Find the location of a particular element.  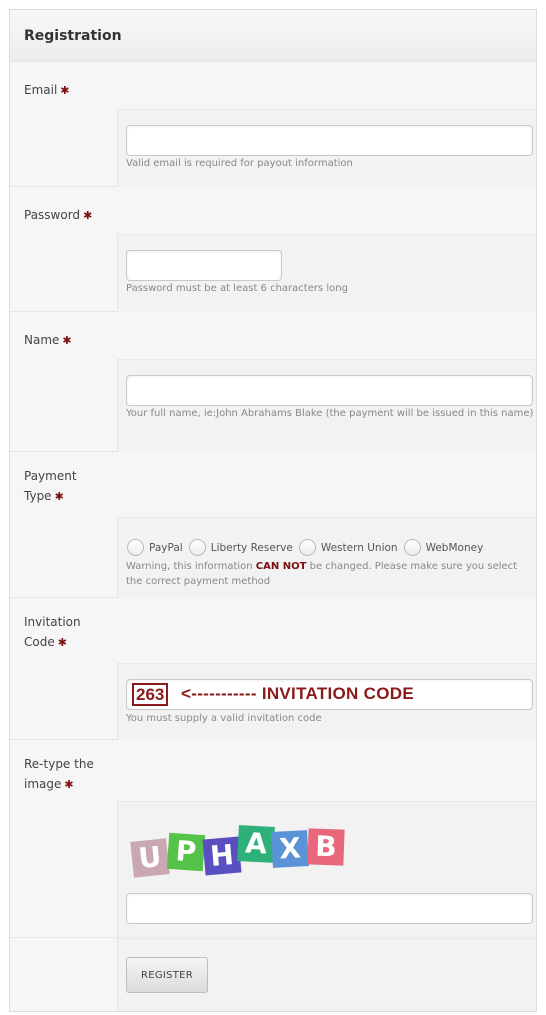

option-label: Western Union is located at coordinates (359, 547).